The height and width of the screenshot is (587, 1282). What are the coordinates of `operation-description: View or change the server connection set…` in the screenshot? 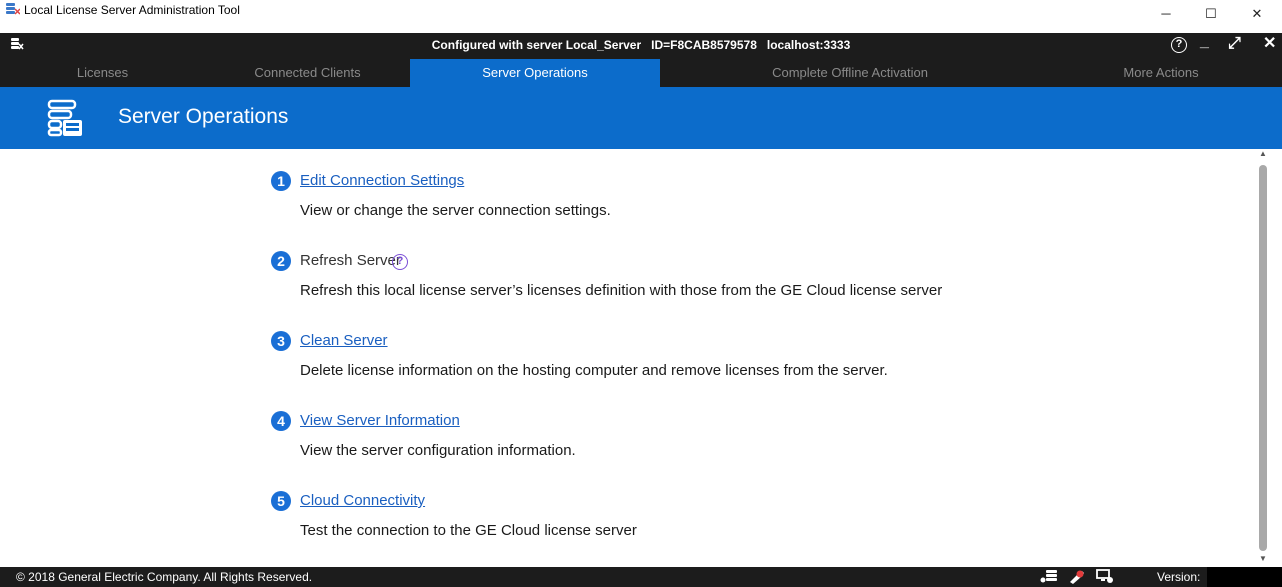 It's located at (455, 210).